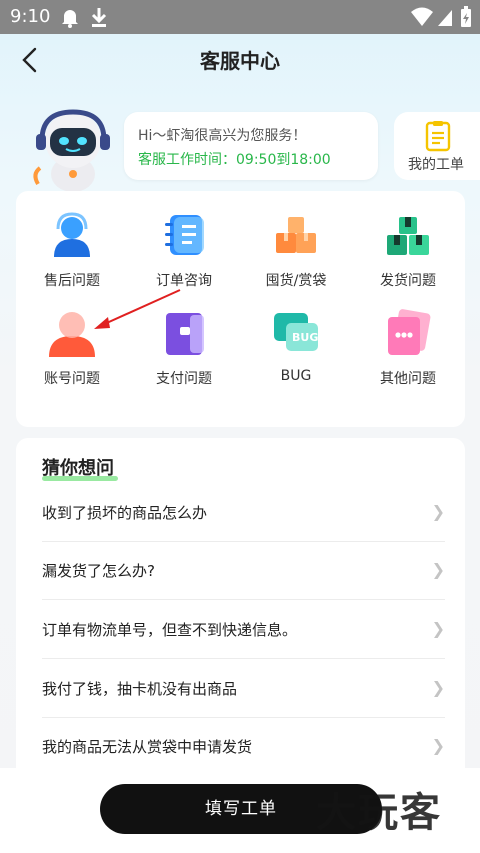 The image size is (480, 853). What do you see at coordinates (184, 235) in the screenshot?
I see `notebook-icon` at bounding box center [184, 235].